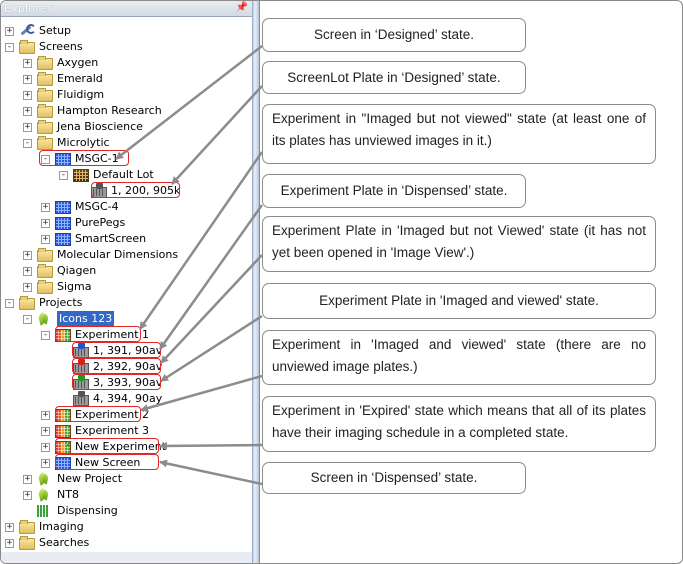 This screenshot has width=683, height=564. I want to click on callout-screenlot-designed: ScreenLot Plate in ‘Designed’ state., so click(394, 77).